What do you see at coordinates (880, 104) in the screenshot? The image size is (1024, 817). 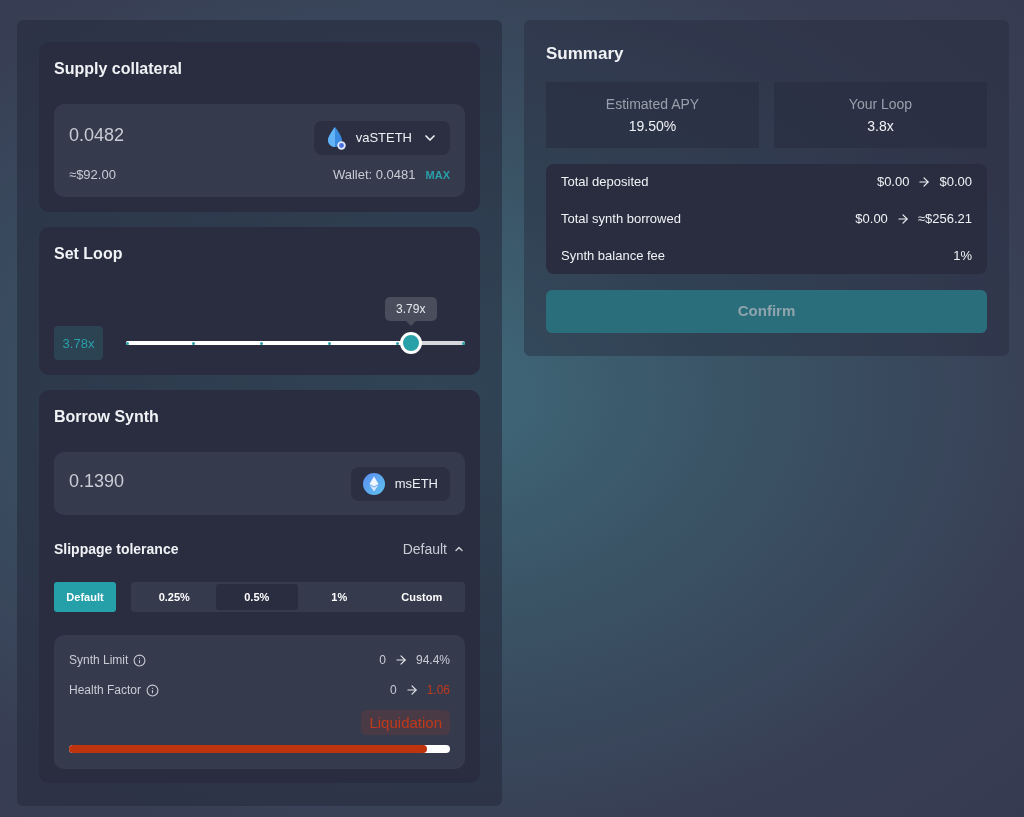 I see `stat-label: Your Loop` at bounding box center [880, 104].